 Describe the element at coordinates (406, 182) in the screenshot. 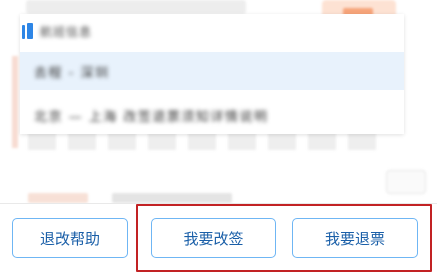

I see `background-help-button` at that location.